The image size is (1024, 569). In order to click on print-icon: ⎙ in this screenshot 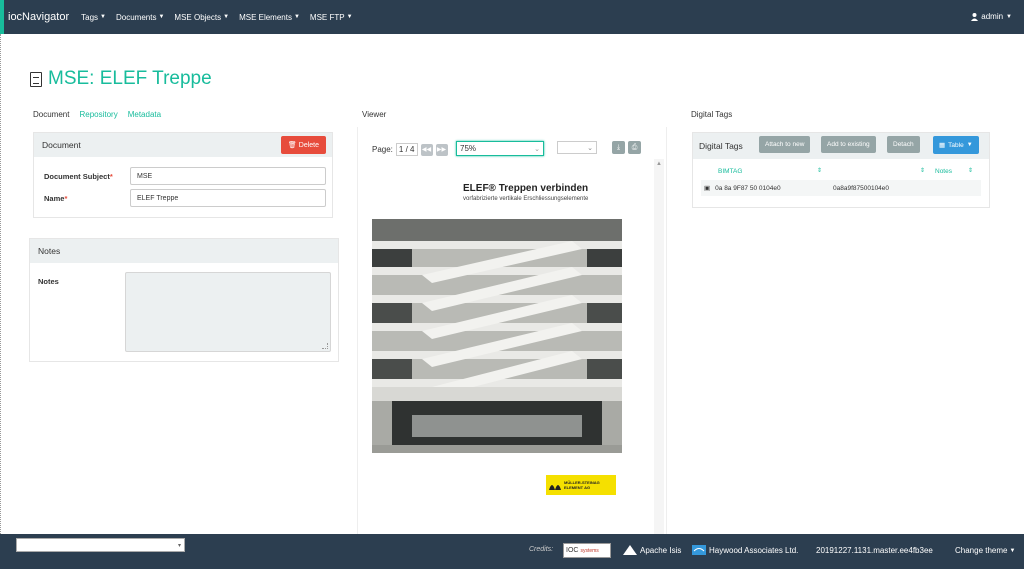, I will do `click(634, 147)`.